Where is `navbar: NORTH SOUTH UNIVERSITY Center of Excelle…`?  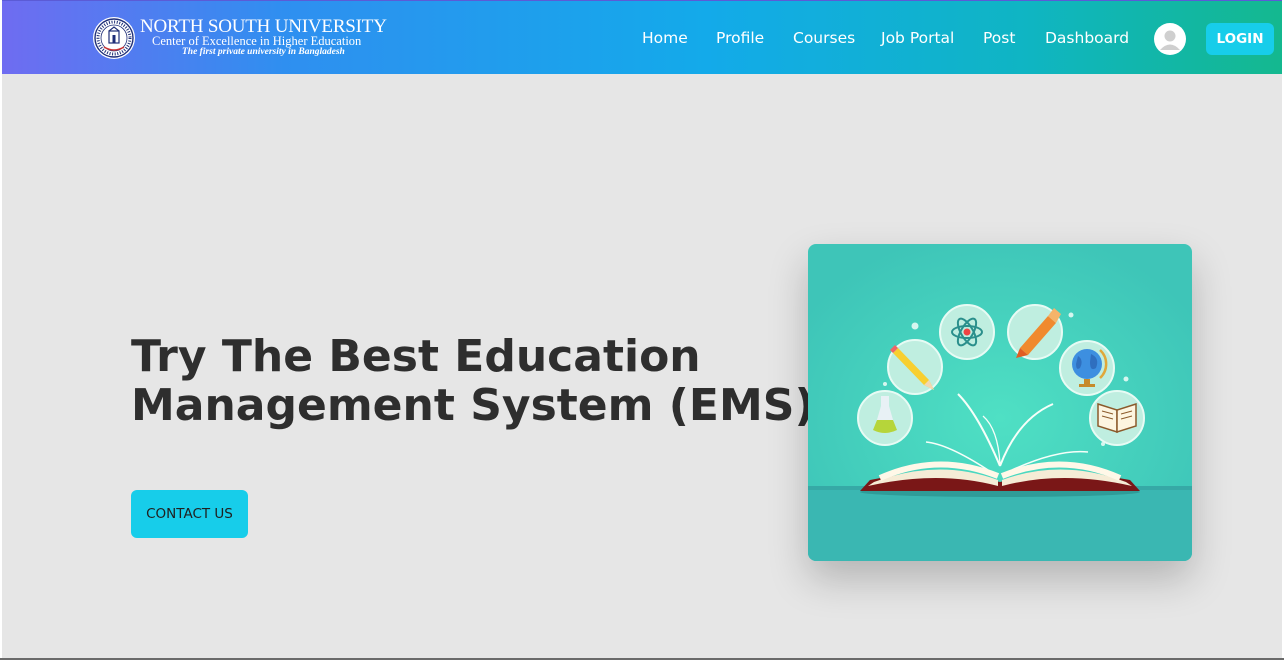
navbar: NORTH SOUTH UNIVERSITY Center of Excelle… is located at coordinates (642, 37).